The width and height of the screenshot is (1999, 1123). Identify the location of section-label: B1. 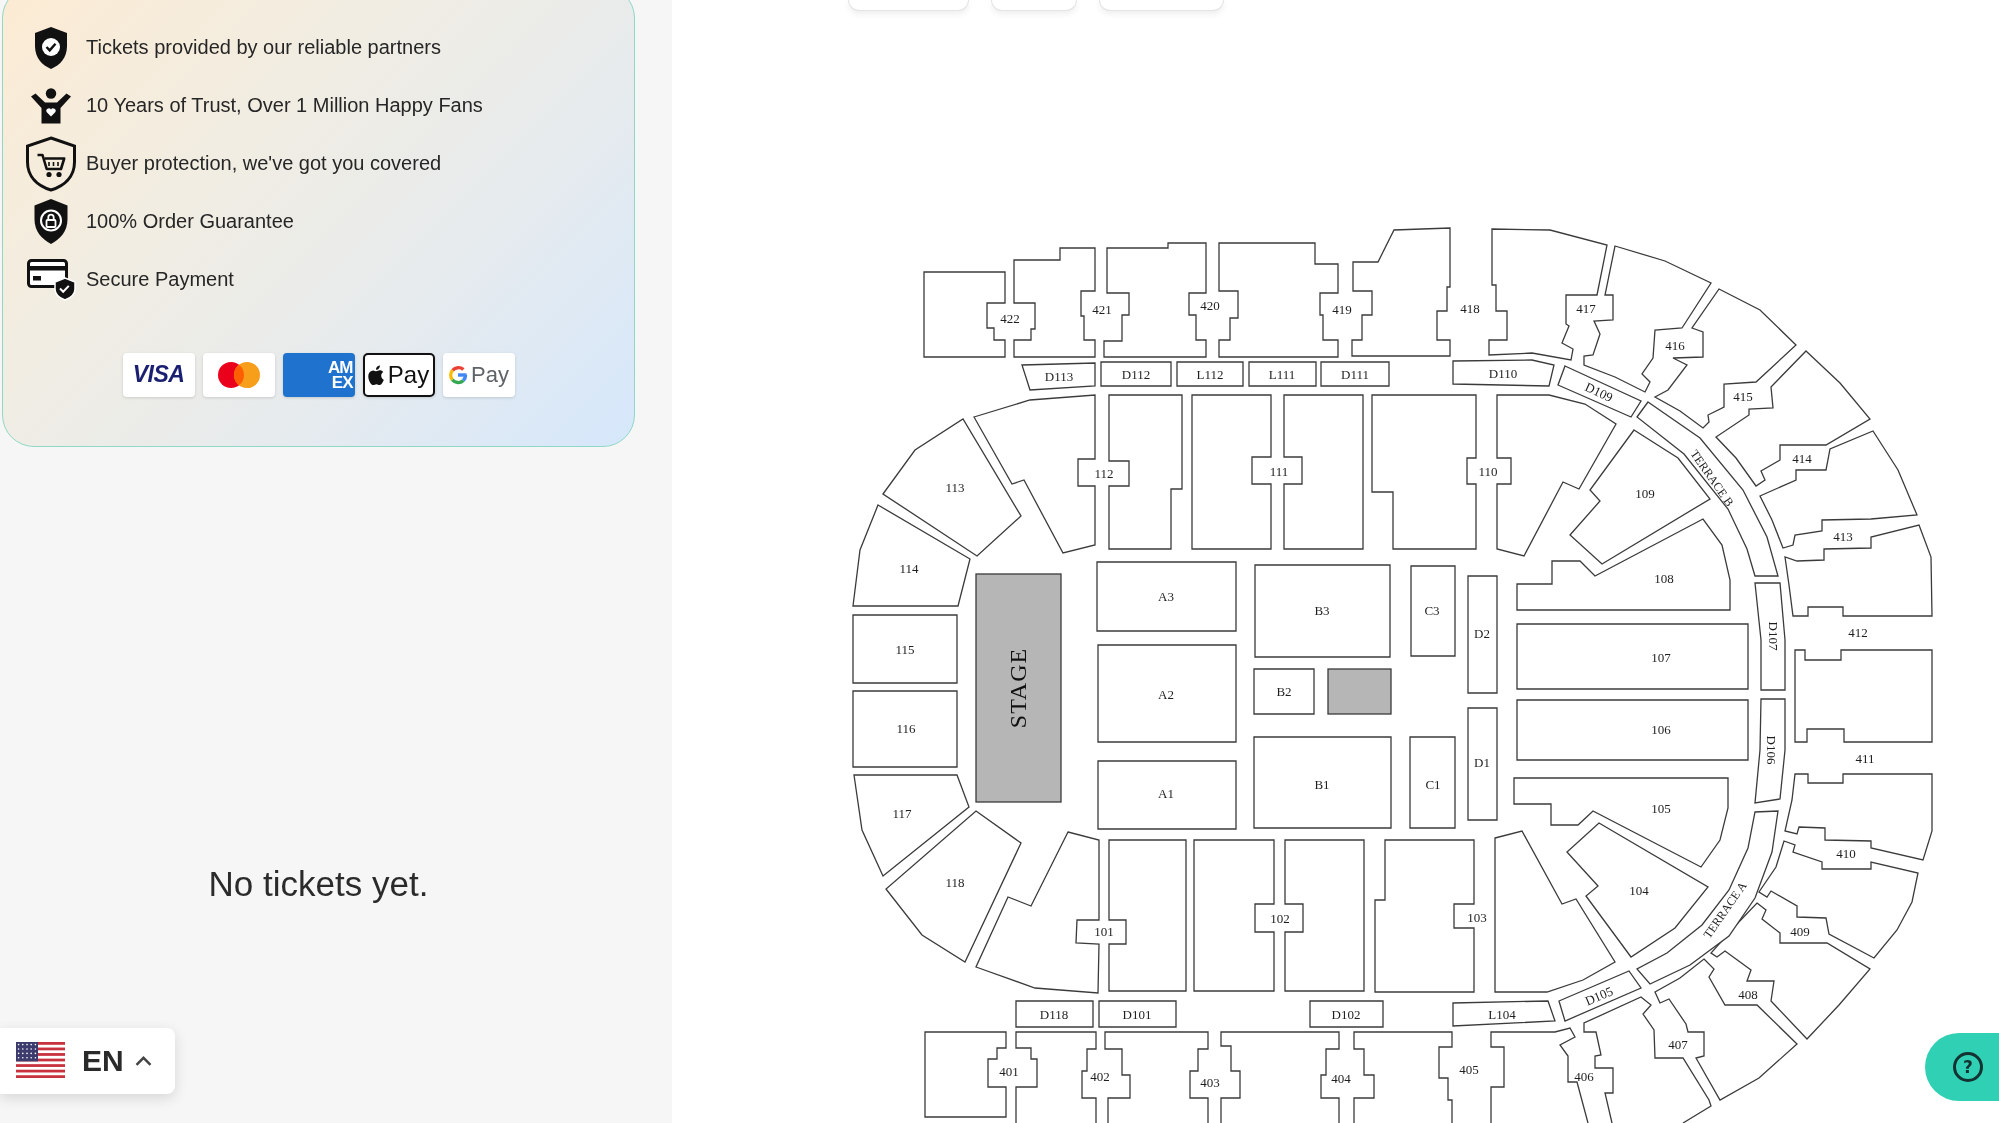
(1322, 784).